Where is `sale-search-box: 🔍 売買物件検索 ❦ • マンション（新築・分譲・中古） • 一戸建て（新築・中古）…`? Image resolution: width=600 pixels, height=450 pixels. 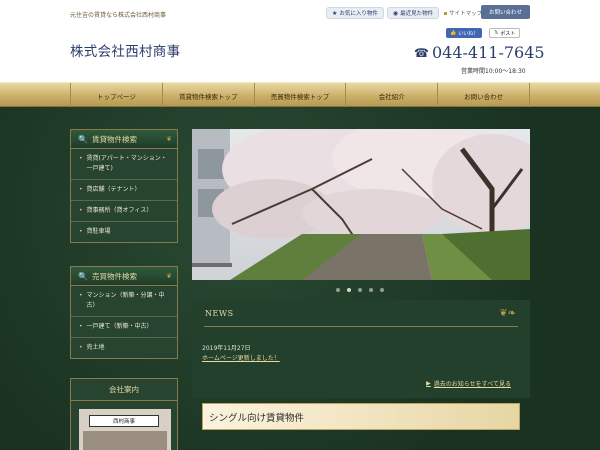 sale-search-box: 🔍 売買物件検索 ❦ • マンション（新築・分譲・中古） • 一戸建て（新築・中古）… is located at coordinates (124, 312).